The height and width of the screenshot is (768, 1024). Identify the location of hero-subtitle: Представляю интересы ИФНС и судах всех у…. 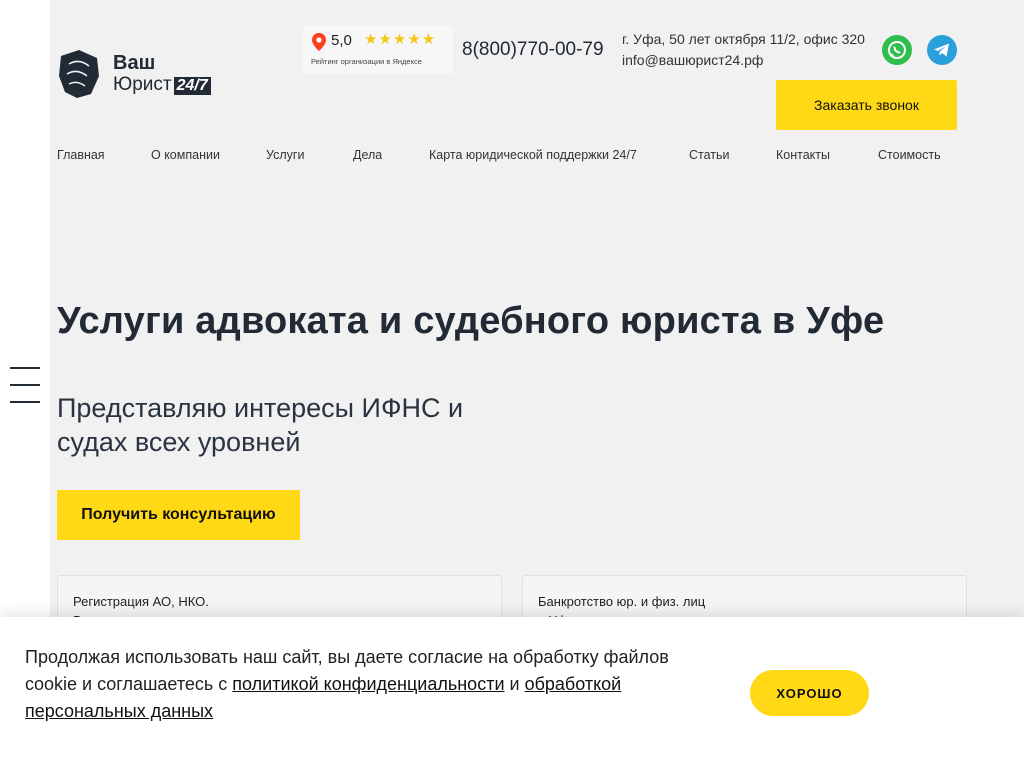
(260, 425).